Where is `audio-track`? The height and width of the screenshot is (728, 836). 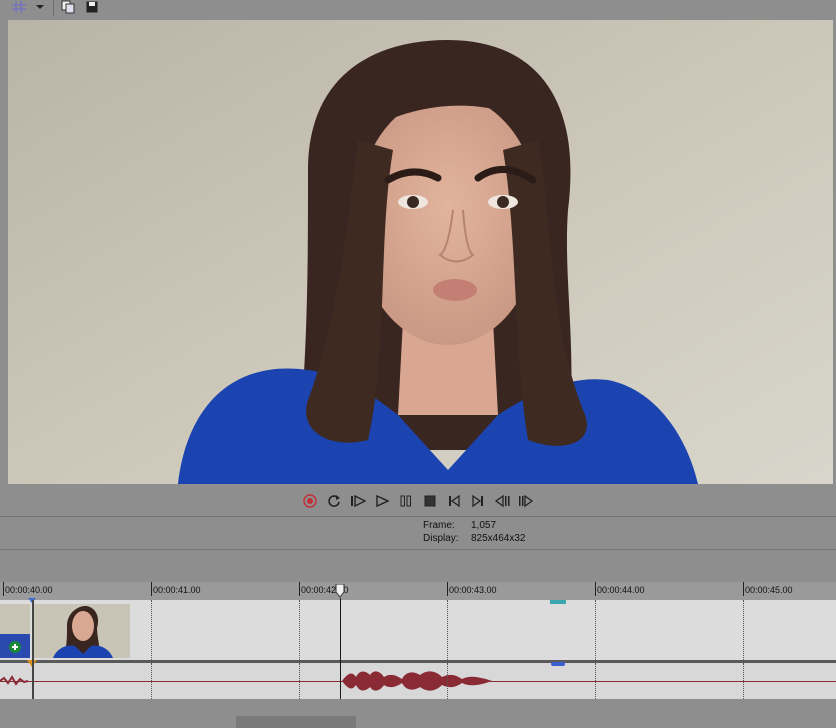
audio-track is located at coordinates (418, 679).